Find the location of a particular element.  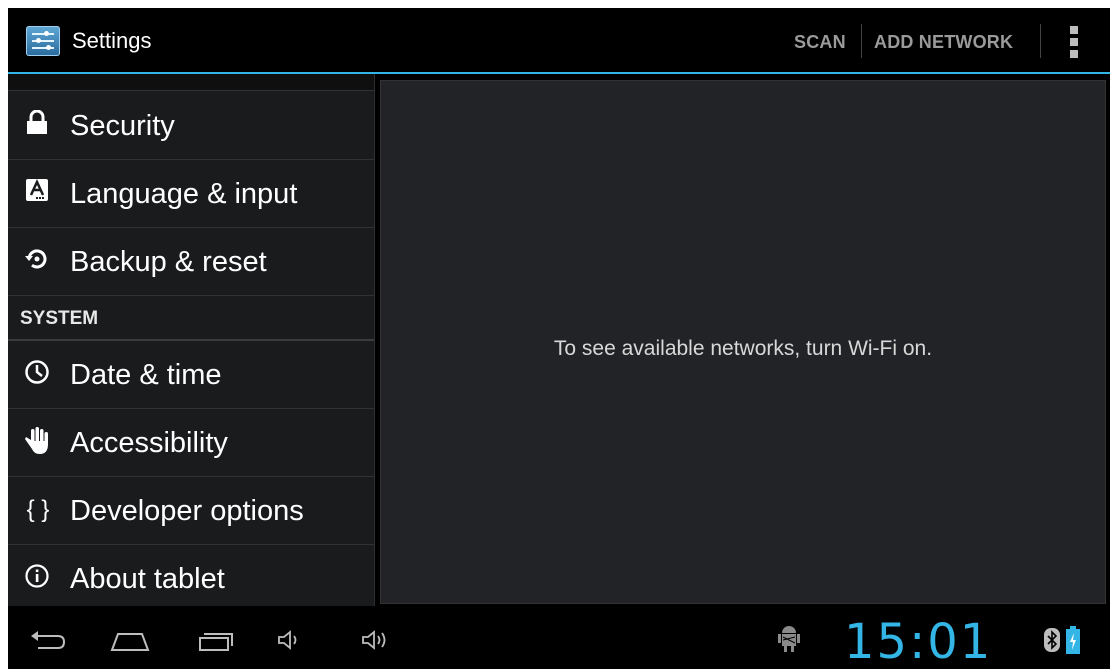

sidebar-item-label: About tablet is located at coordinates (147, 579).